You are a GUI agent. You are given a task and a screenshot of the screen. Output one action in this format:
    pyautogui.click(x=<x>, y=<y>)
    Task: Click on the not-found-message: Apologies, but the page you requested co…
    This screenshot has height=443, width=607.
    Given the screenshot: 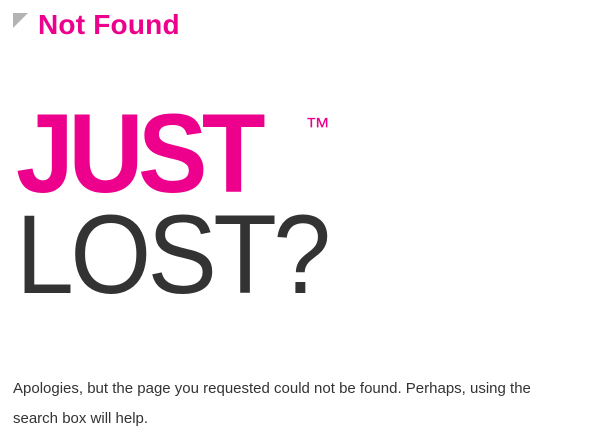 What is the action you would take?
    pyautogui.click(x=272, y=403)
    